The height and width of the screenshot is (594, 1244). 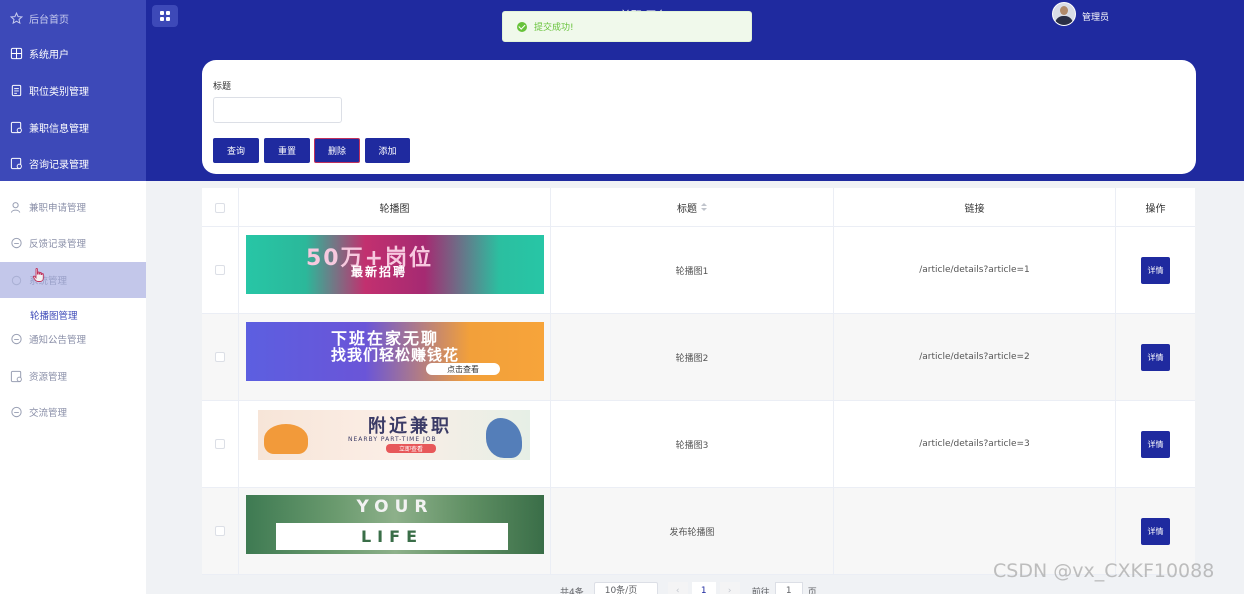 I want to click on page-unit-label: 页, so click(x=812, y=590).